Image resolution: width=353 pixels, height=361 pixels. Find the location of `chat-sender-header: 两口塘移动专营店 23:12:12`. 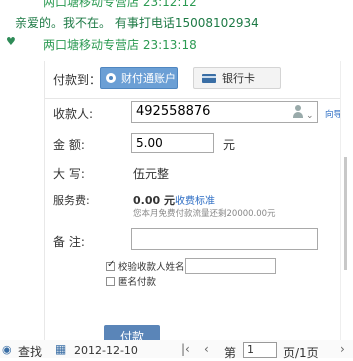

chat-sender-header: 两口塘移动专营店 23:12:12 is located at coordinates (120, 4).